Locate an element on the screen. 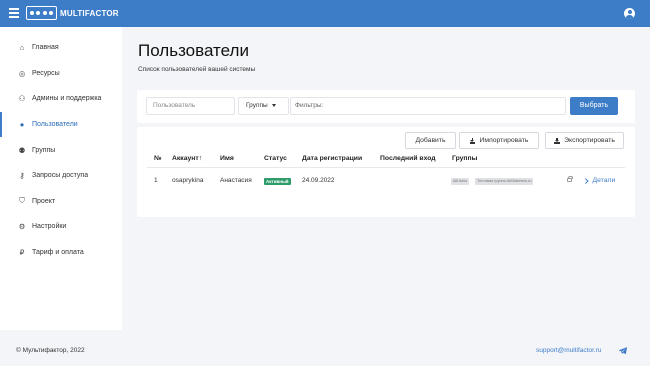 The height and width of the screenshot is (366, 650). column-header-last-login: Последний вход is located at coordinates (408, 158).